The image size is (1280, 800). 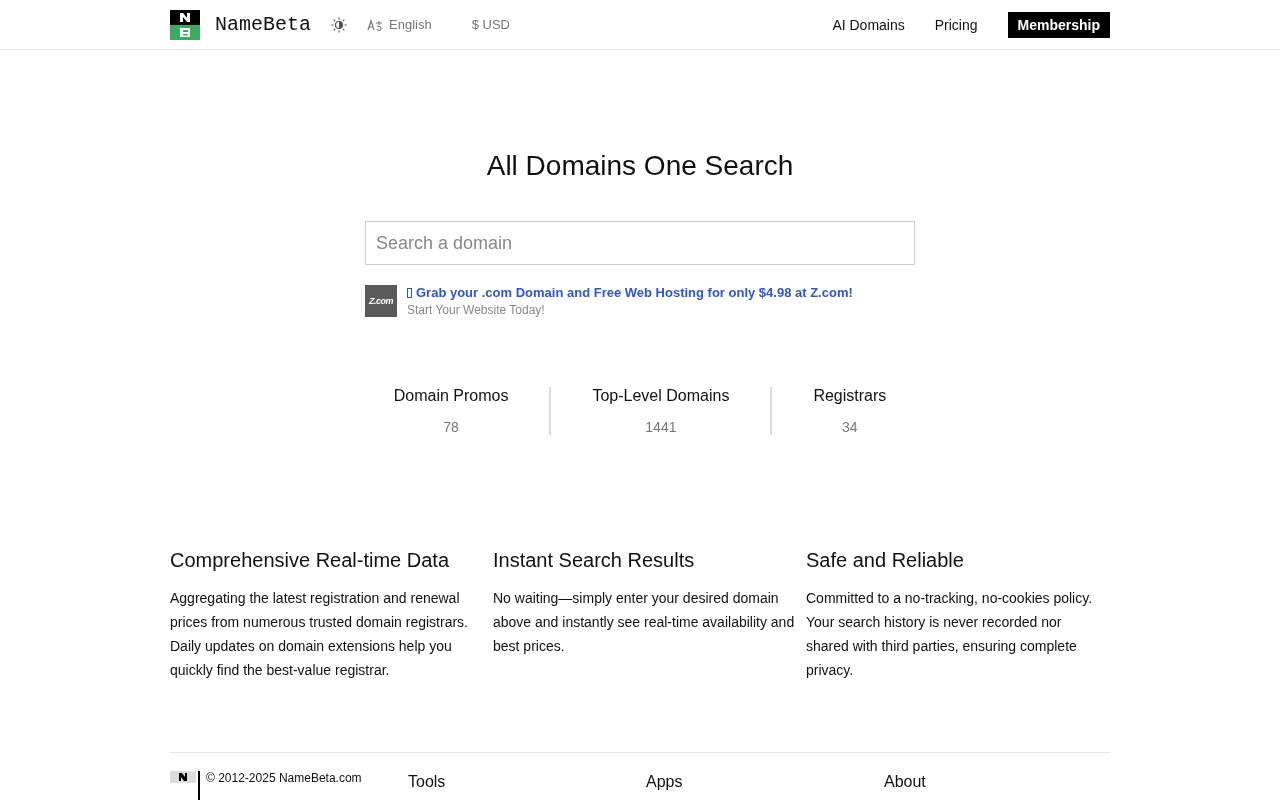 What do you see at coordinates (427, 782) in the screenshot?
I see `footer-heading: Tools` at bounding box center [427, 782].